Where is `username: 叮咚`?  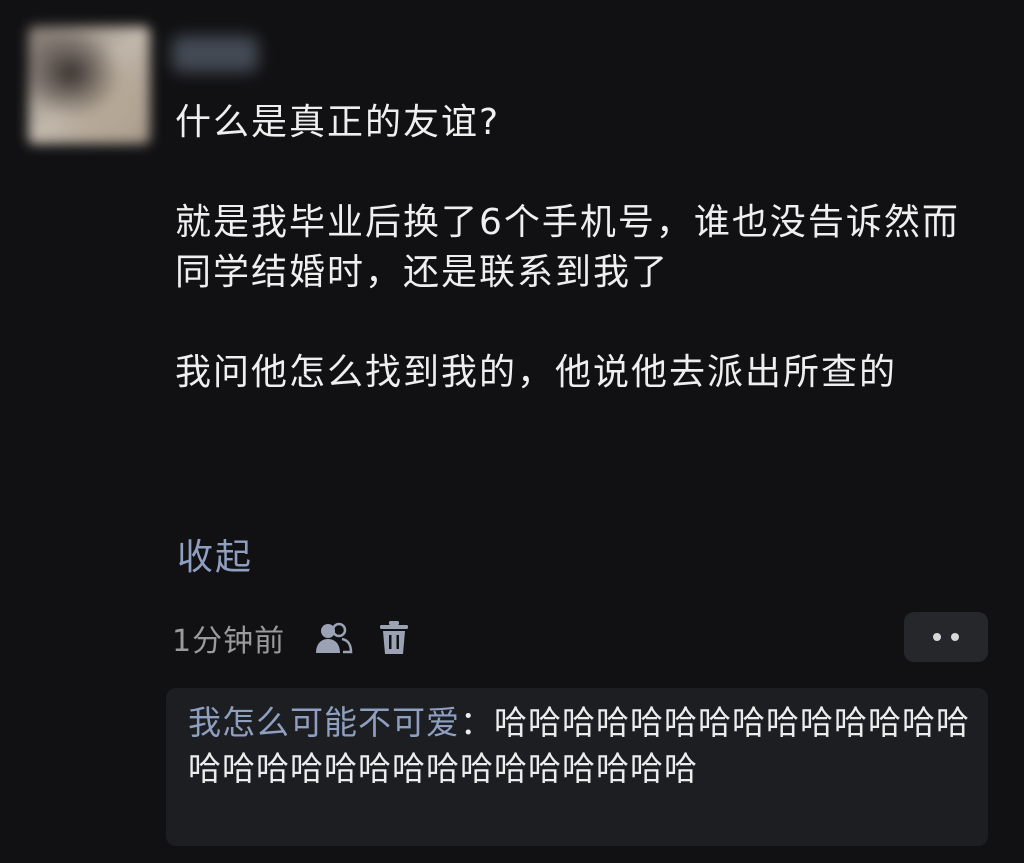
username: 叮咚 is located at coordinates (215, 54).